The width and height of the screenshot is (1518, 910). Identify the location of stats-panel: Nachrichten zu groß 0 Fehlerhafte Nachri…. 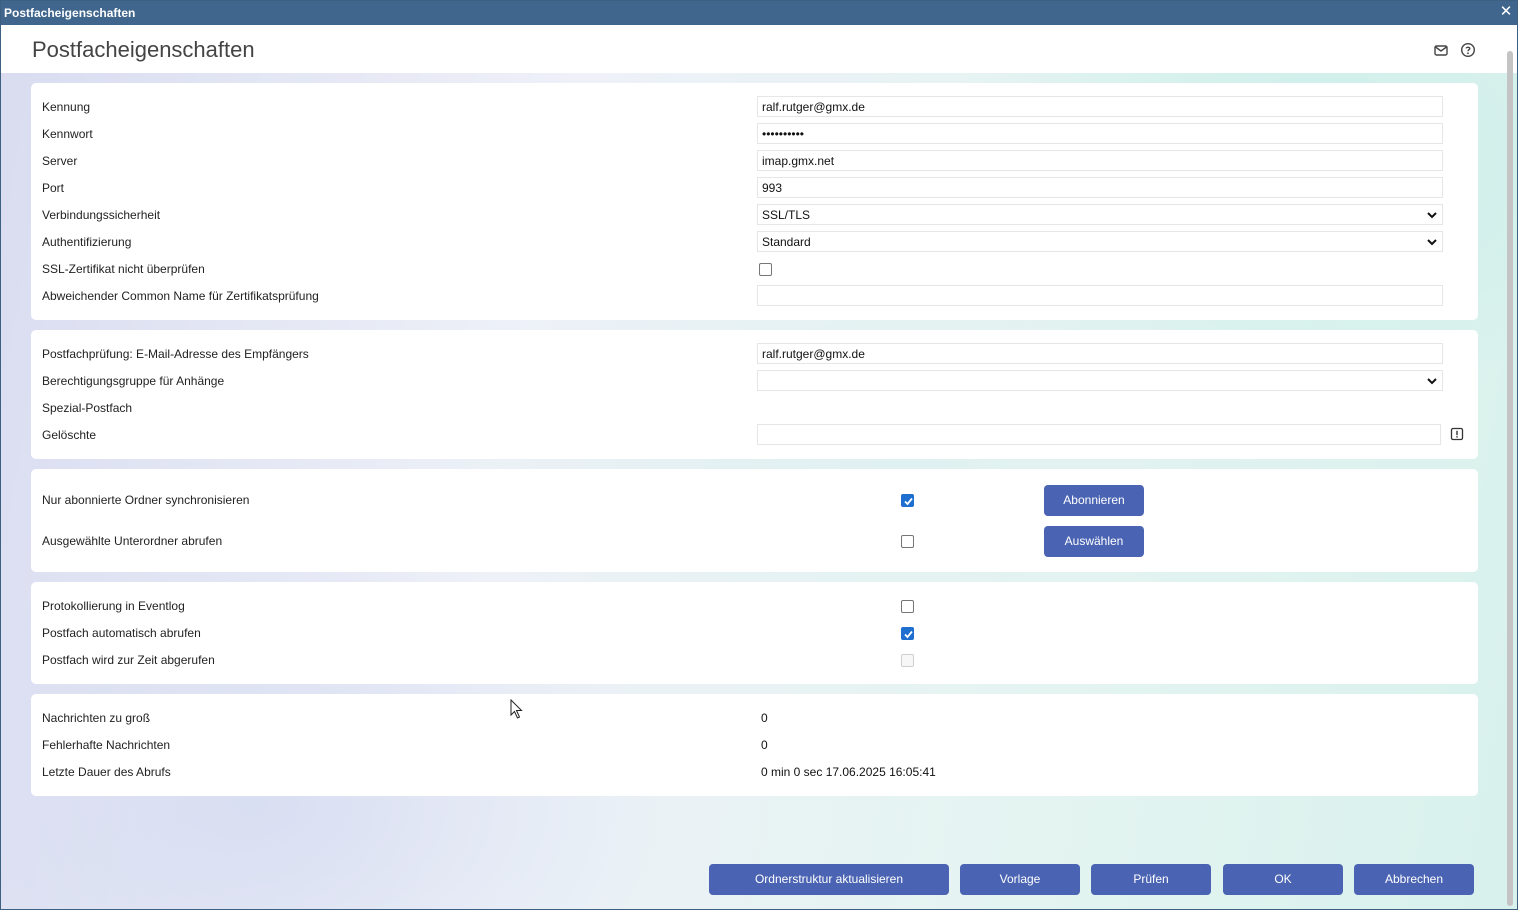
(754, 745).